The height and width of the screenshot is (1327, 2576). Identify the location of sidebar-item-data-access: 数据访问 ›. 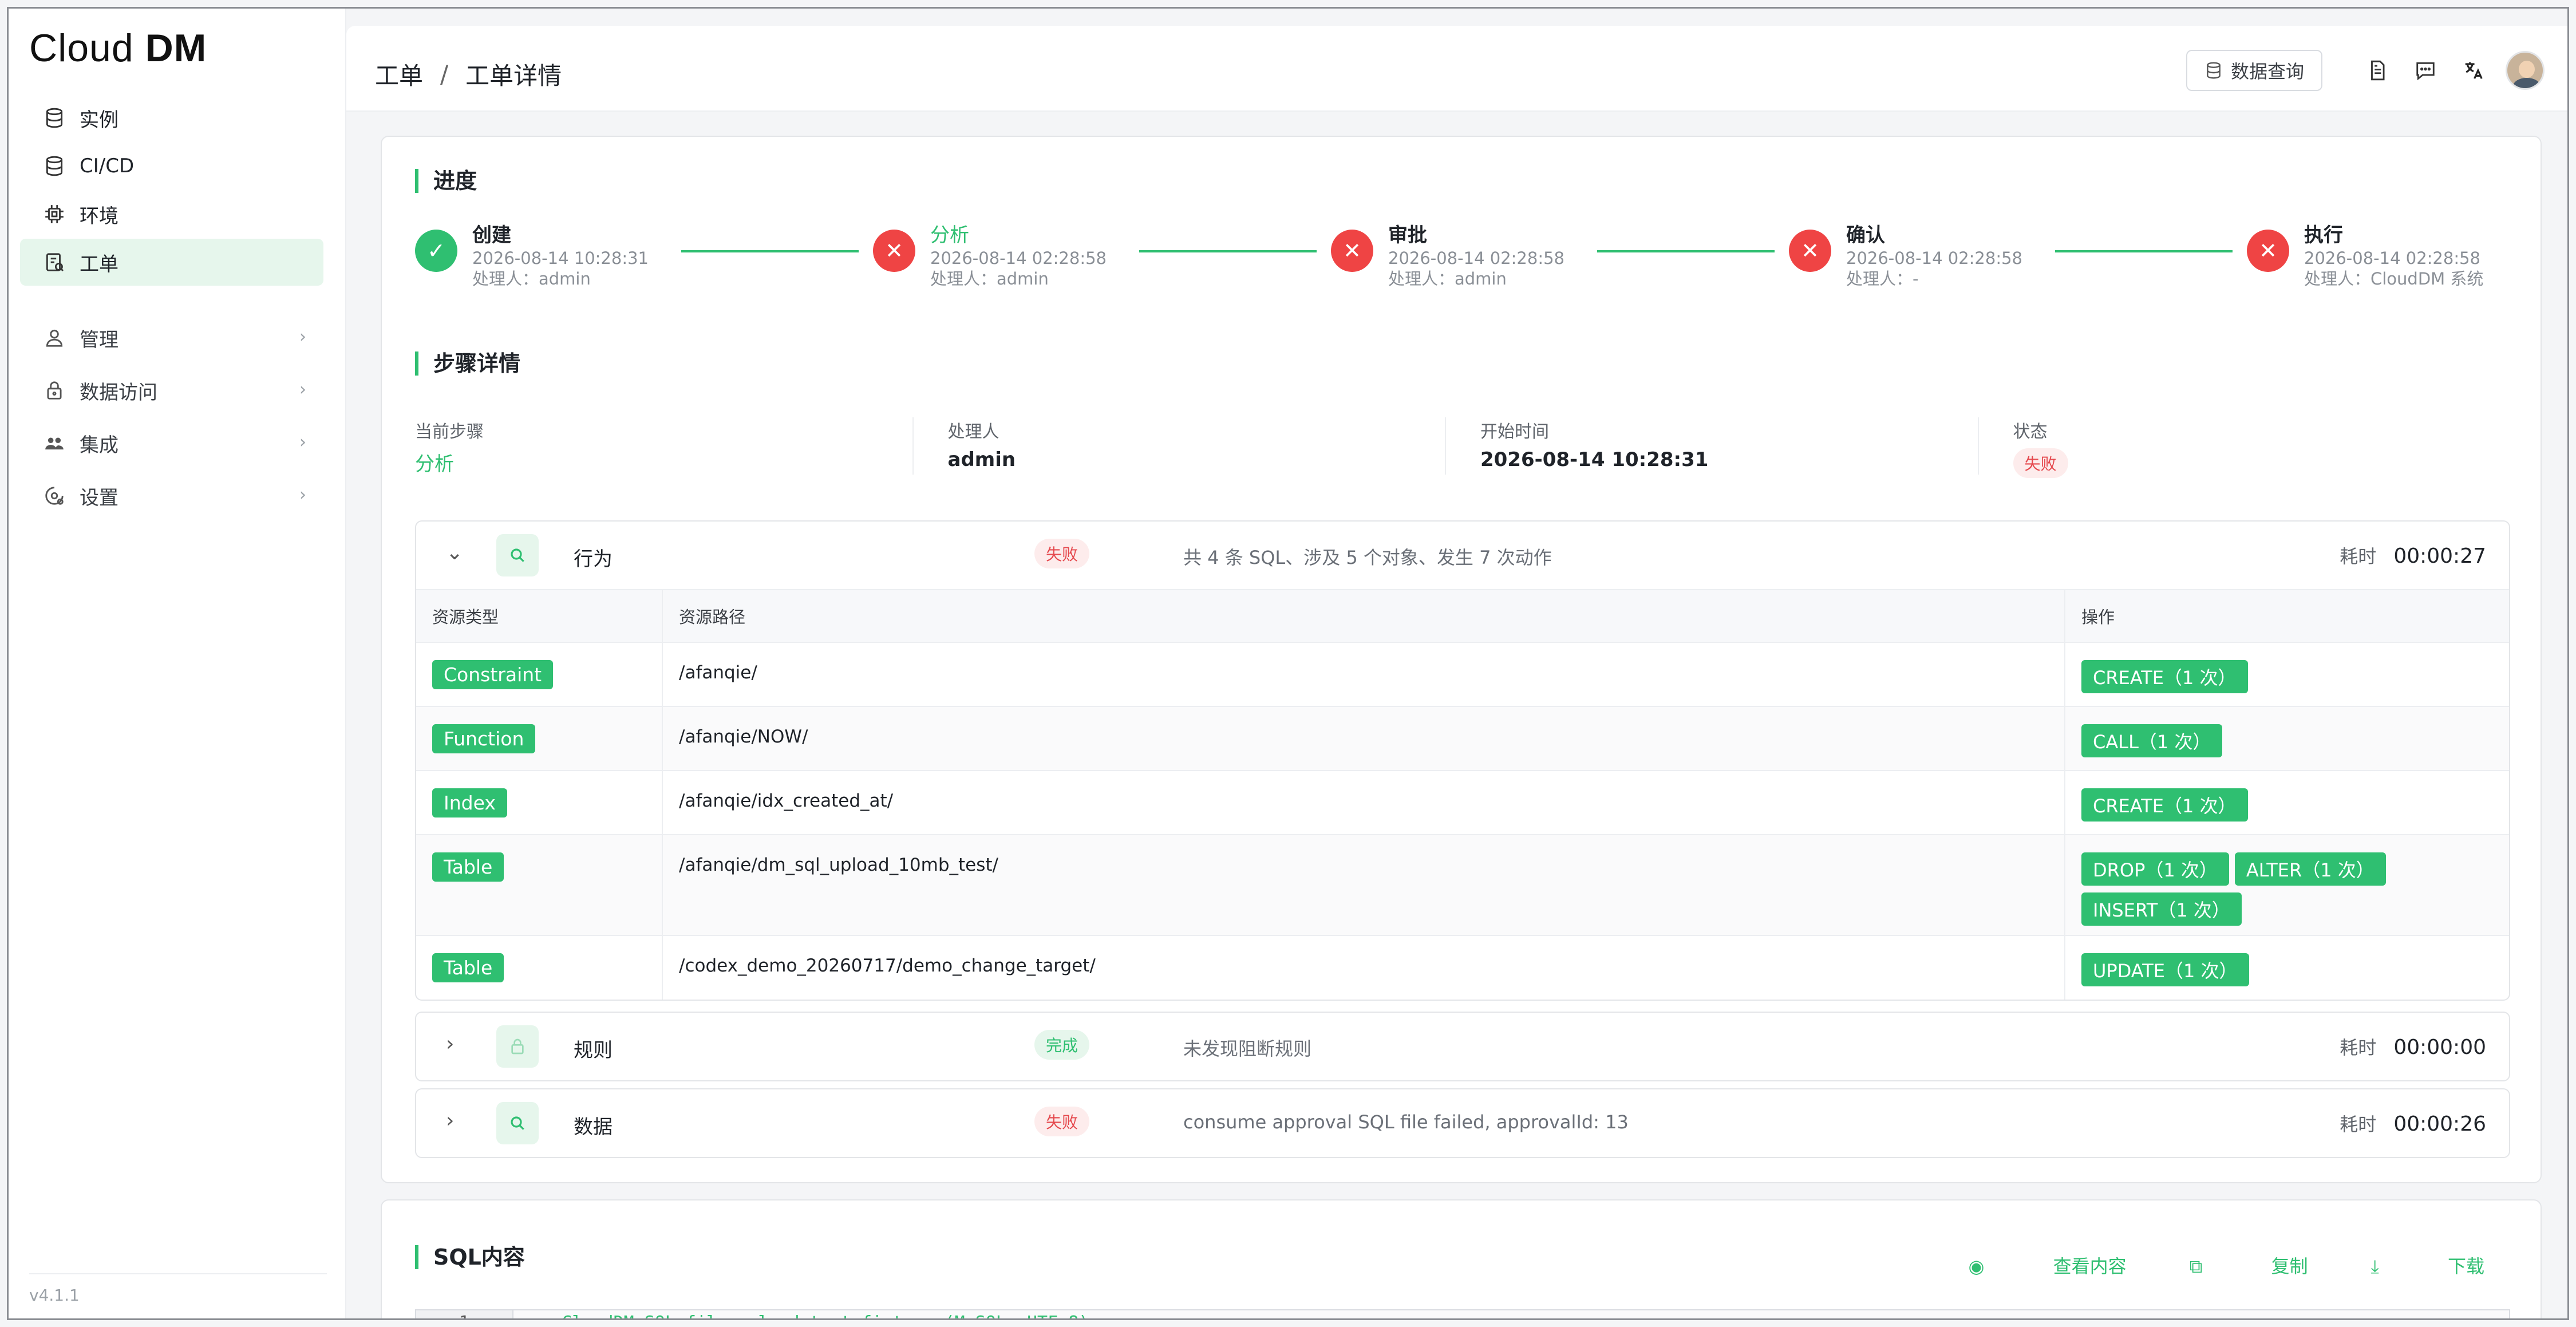
(171, 390).